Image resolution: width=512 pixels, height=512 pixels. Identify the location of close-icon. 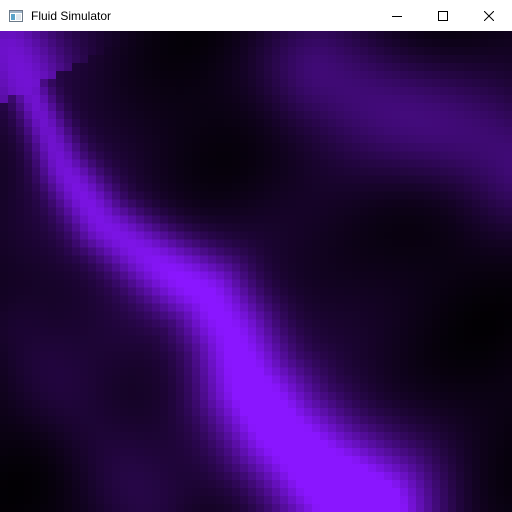
(489, 15).